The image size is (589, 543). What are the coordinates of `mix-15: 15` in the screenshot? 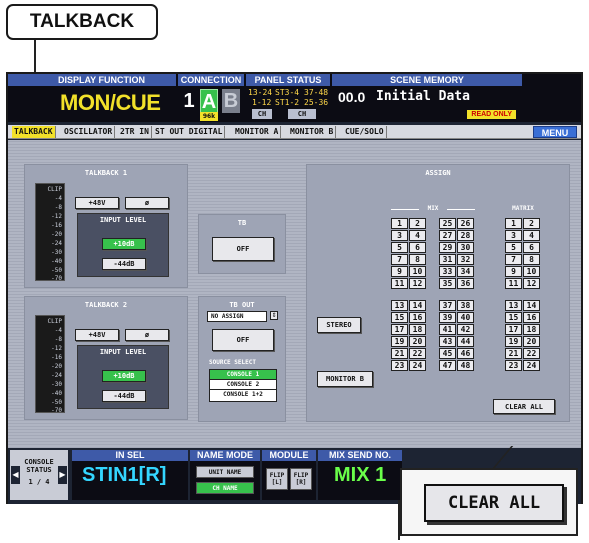 It's located at (399, 317).